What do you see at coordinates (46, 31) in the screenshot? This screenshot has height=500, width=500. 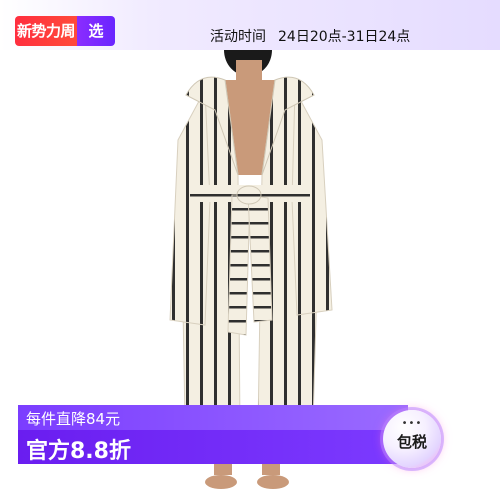 I see `campaign-badge-name: 新势力周` at bounding box center [46, 31].